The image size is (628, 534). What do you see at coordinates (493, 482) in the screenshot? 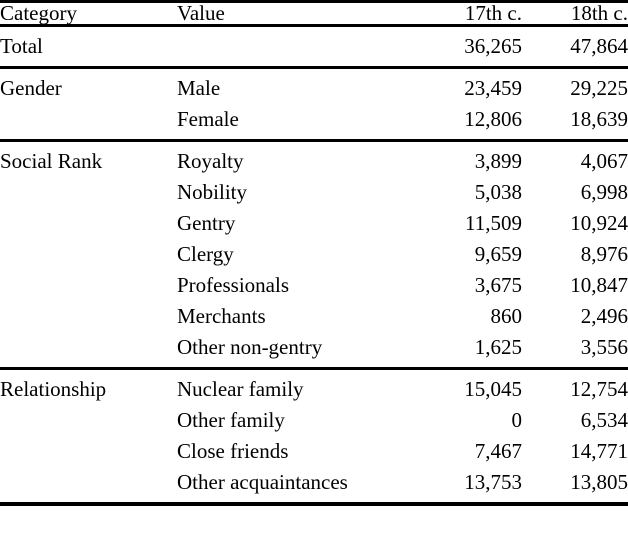
I see `row-17th-century: 13,753` at bounding box center [493, 482].